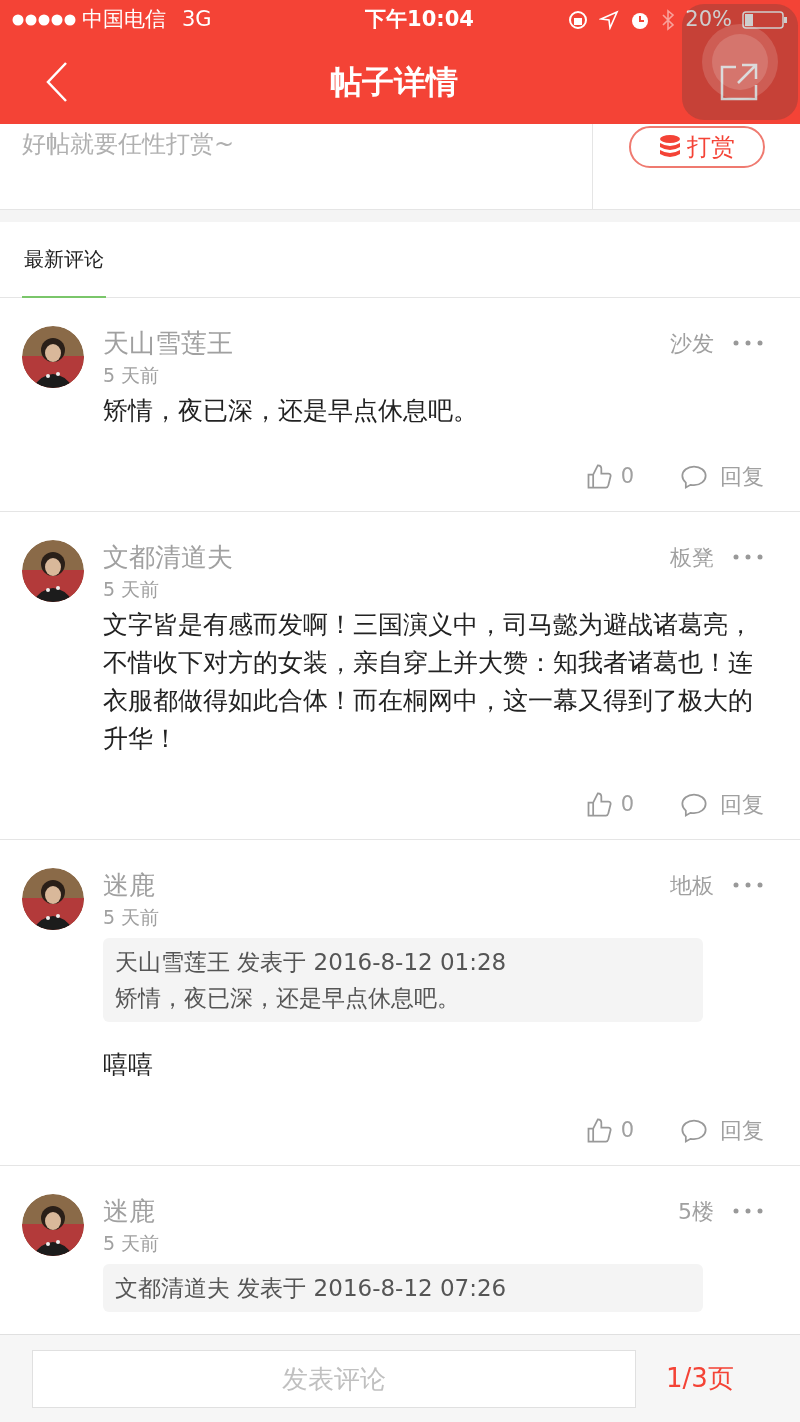 The image size is (800, 1422). What do you see at coordinates (692, 557) in the screenshot?
I see `floor-label: 板凳` at bounding box center [692, 557].